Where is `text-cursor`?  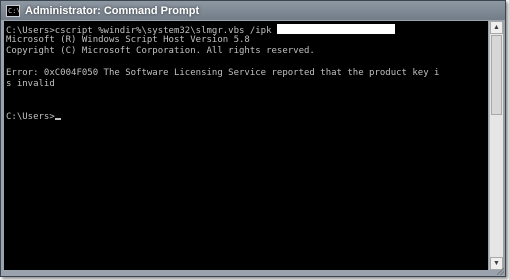
text-cursor is located at coordinates (57, 119).